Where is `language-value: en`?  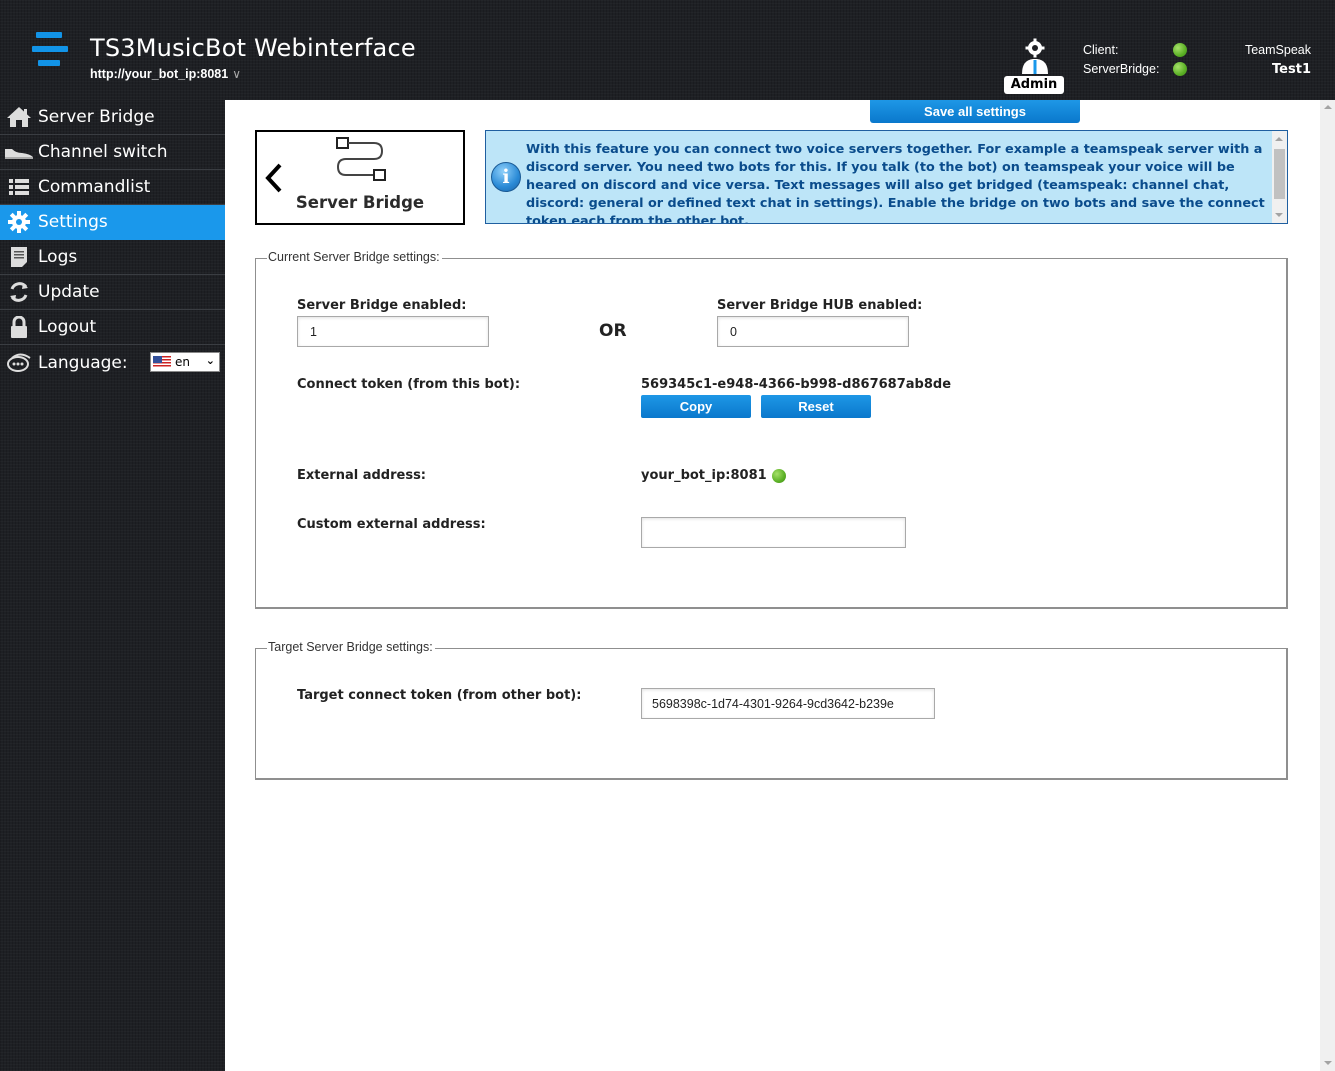 language-value: en is located at coordinates (182, 362).